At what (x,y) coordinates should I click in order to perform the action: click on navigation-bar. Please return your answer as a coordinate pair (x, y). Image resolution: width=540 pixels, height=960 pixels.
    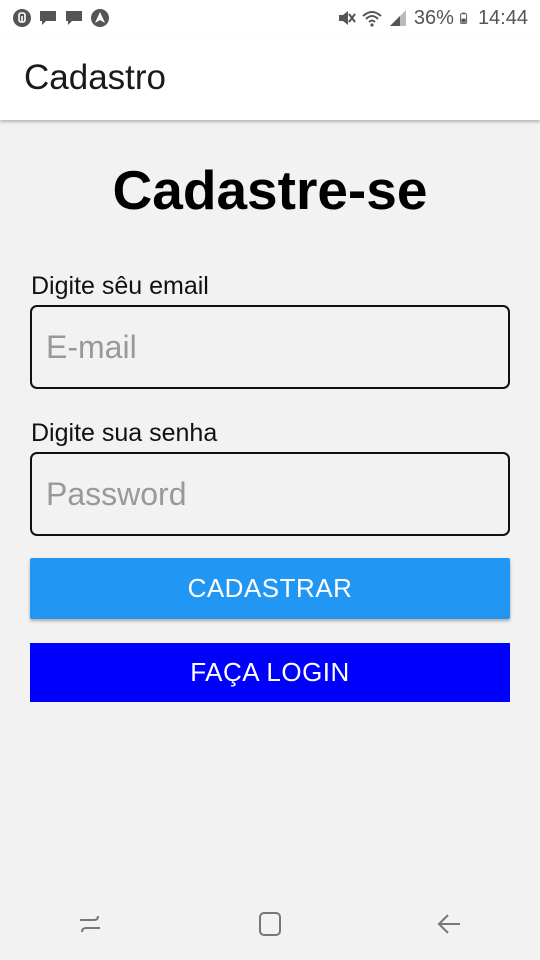
    Looking at the image, I should click on (270, 924).